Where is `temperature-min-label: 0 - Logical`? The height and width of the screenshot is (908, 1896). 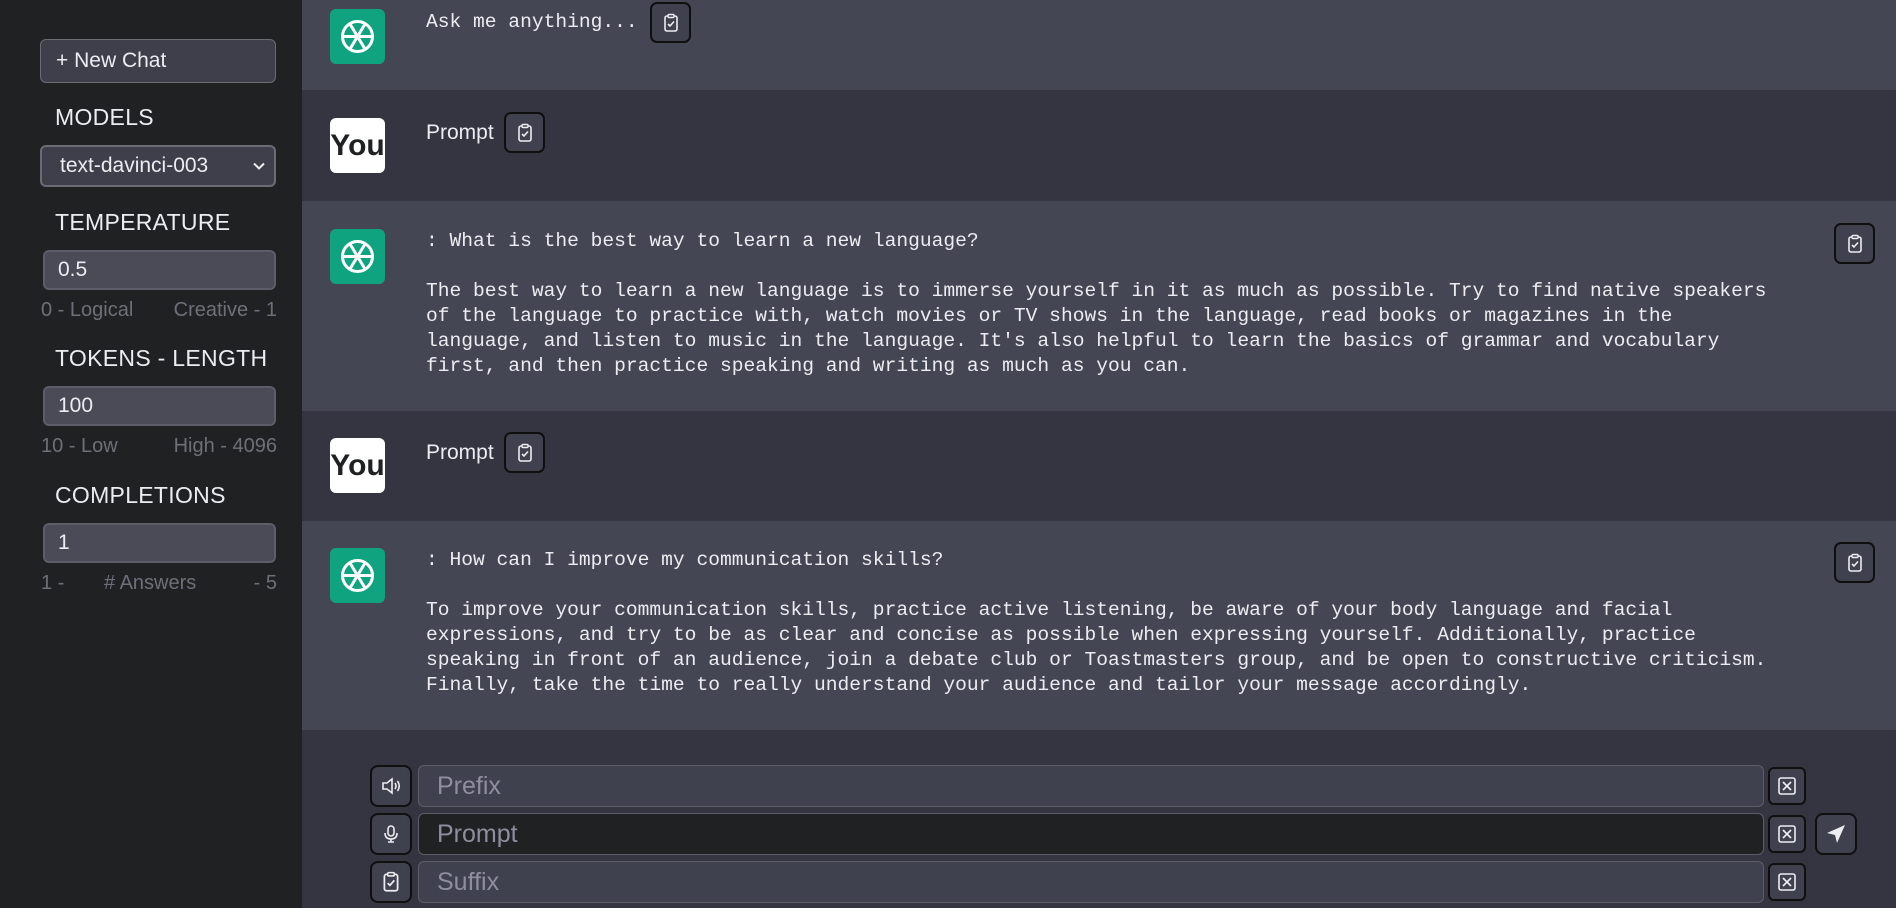
temperature-min-label: 0 - Logical is located at coordinates (87, 310).